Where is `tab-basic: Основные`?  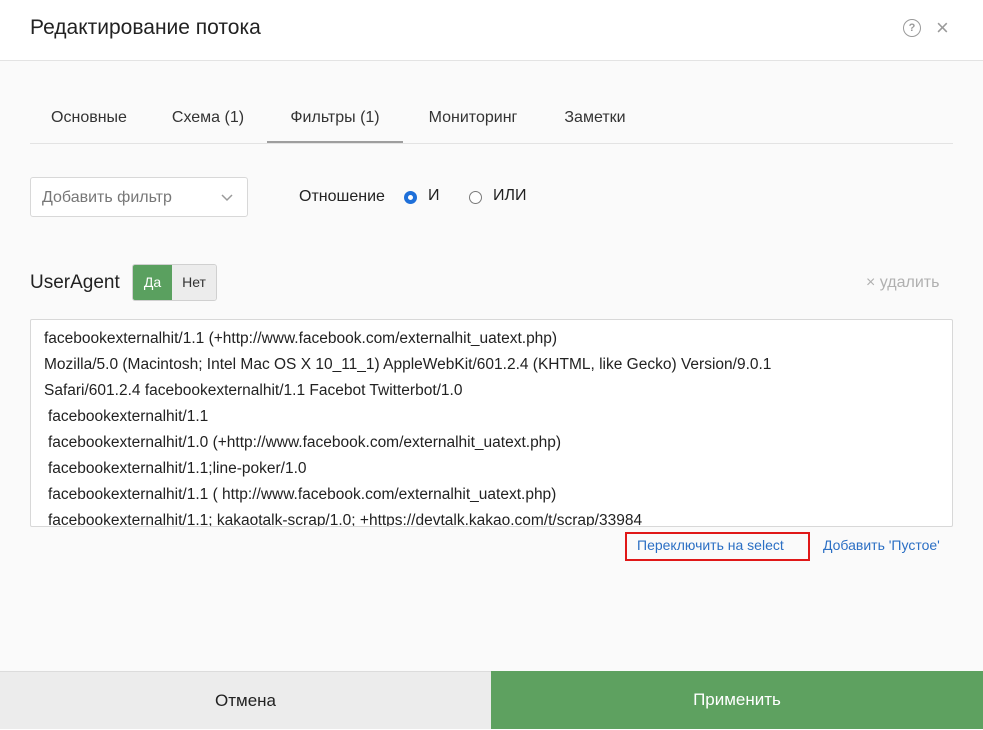 tab-basic: Основные is located at coordinates (89, 126).